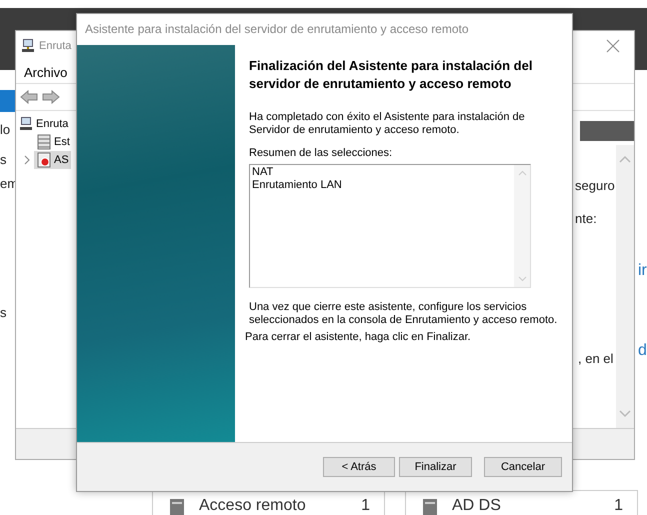  What do you see at coordinates (46, 72) in the screenshot?
I see `menu-item: Archivo` at bounding box center [46, 72].